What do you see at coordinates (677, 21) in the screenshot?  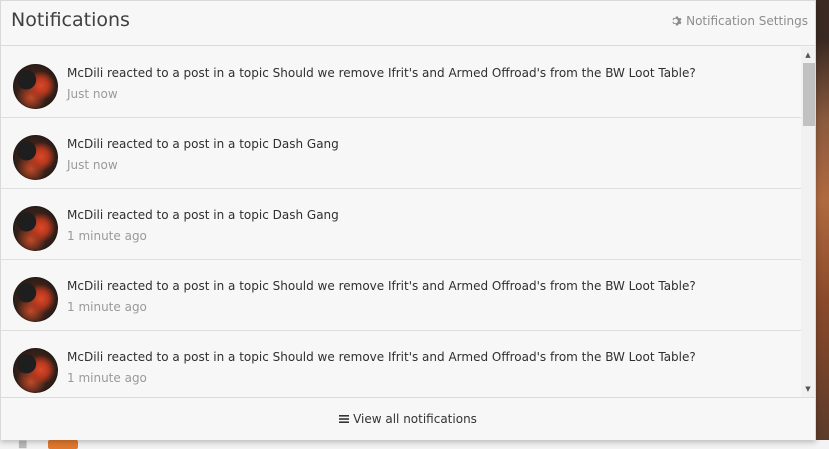 I see `gear-icon` at bounding box center [677, 21].